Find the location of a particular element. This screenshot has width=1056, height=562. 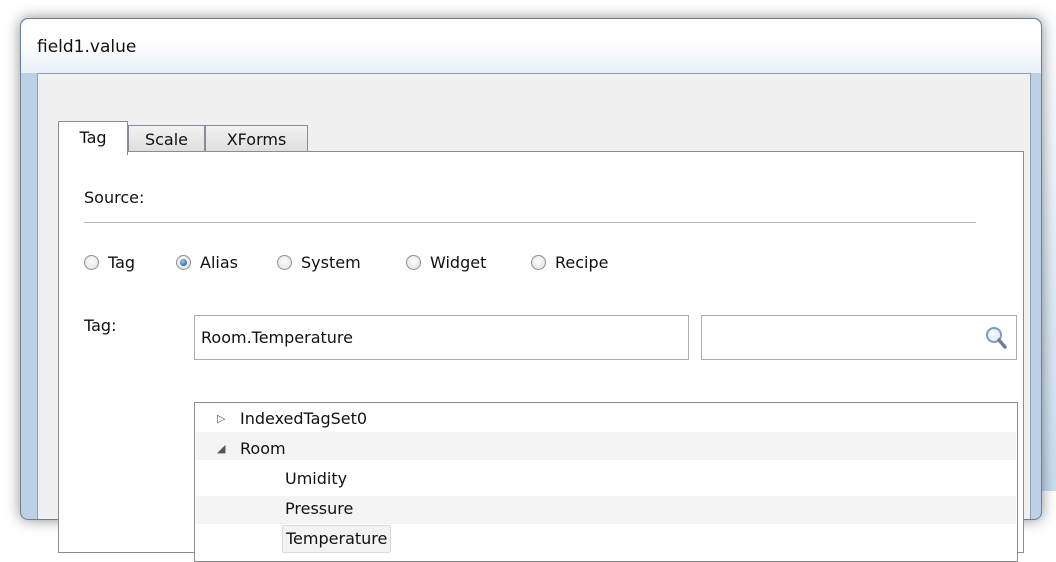

radio-circle-selected is located at coordinates (183, 262).